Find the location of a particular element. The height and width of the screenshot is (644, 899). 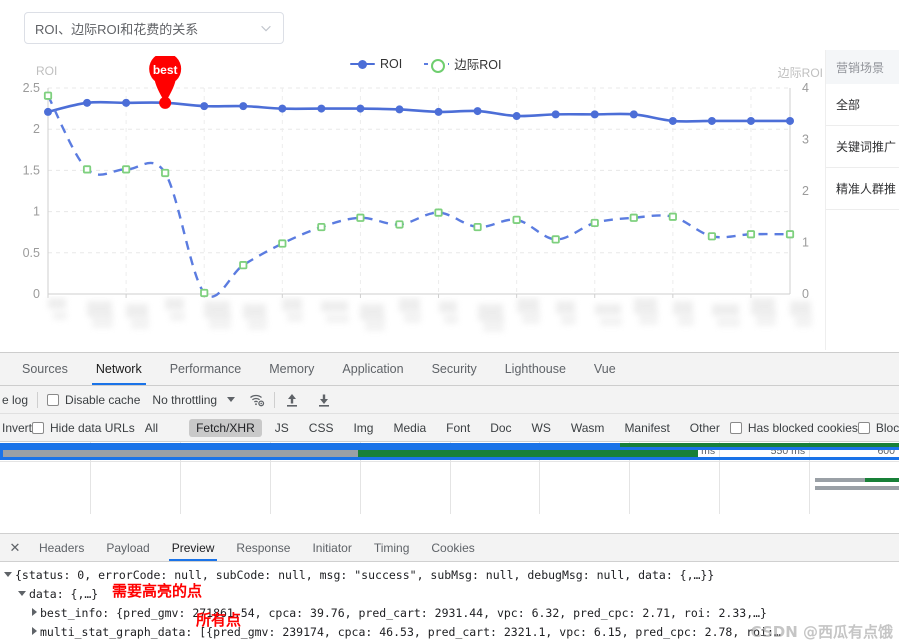

detail-tab-initiator: Initiator is located at coordinates (331, 547).